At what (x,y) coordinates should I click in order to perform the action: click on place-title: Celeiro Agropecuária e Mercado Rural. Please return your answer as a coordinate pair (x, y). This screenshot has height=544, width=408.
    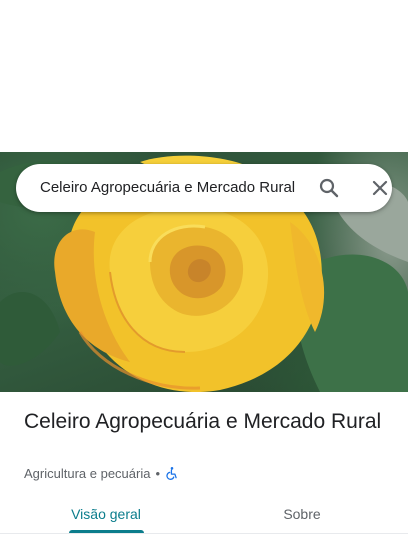
    Looking at the image, I should click on (203, 421).